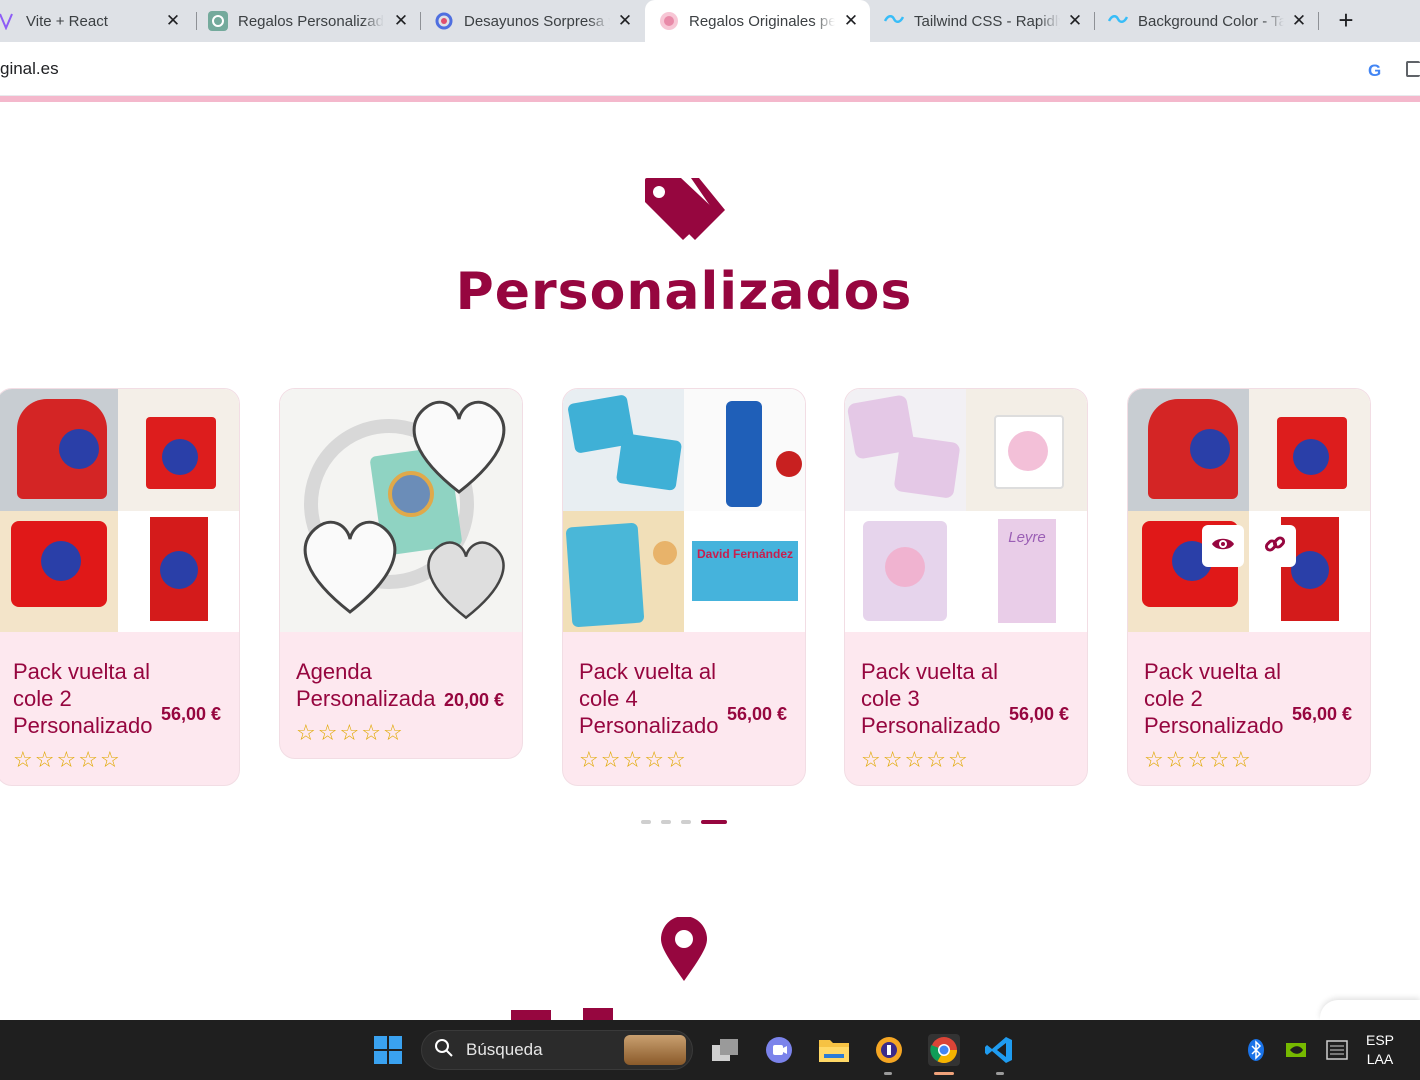 The image size is (1420, 1080). What do you see at coordinates (762, 21) in the screenshot?
I see `tab-title: Regalos Originales pe` at bounding box center [762, 21].